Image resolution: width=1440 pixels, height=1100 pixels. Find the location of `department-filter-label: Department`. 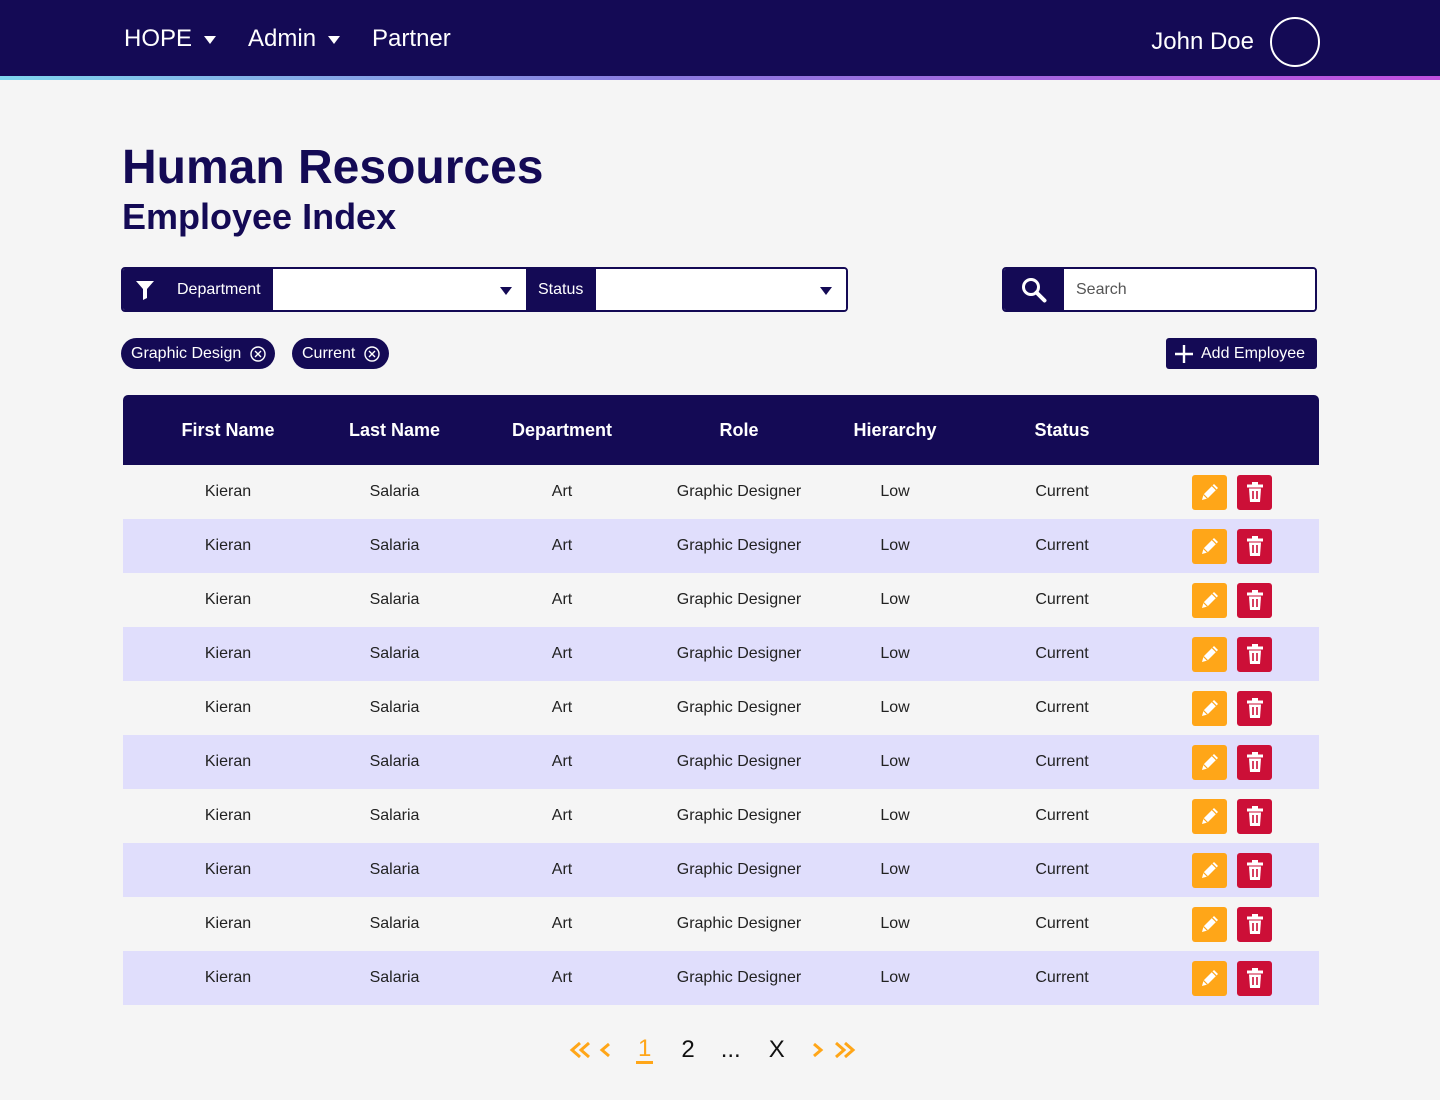

department-filter-label: Department is located at coordinates (220, 289).